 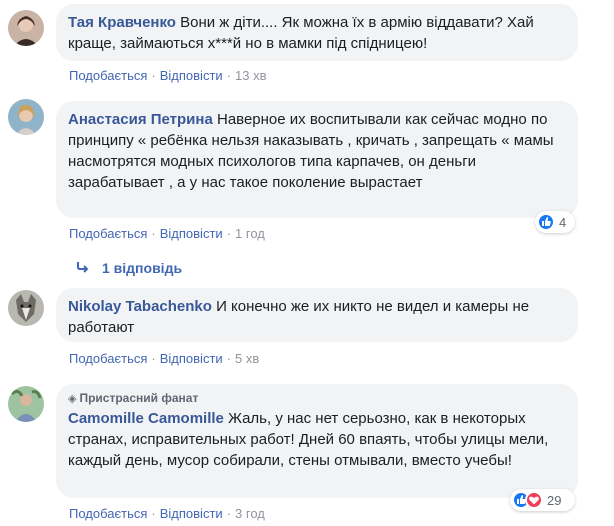 What do you see at coordinates (83, 268) in the screenshot?
I see `reply-arrow-icon` at bounding box center [83, 268].